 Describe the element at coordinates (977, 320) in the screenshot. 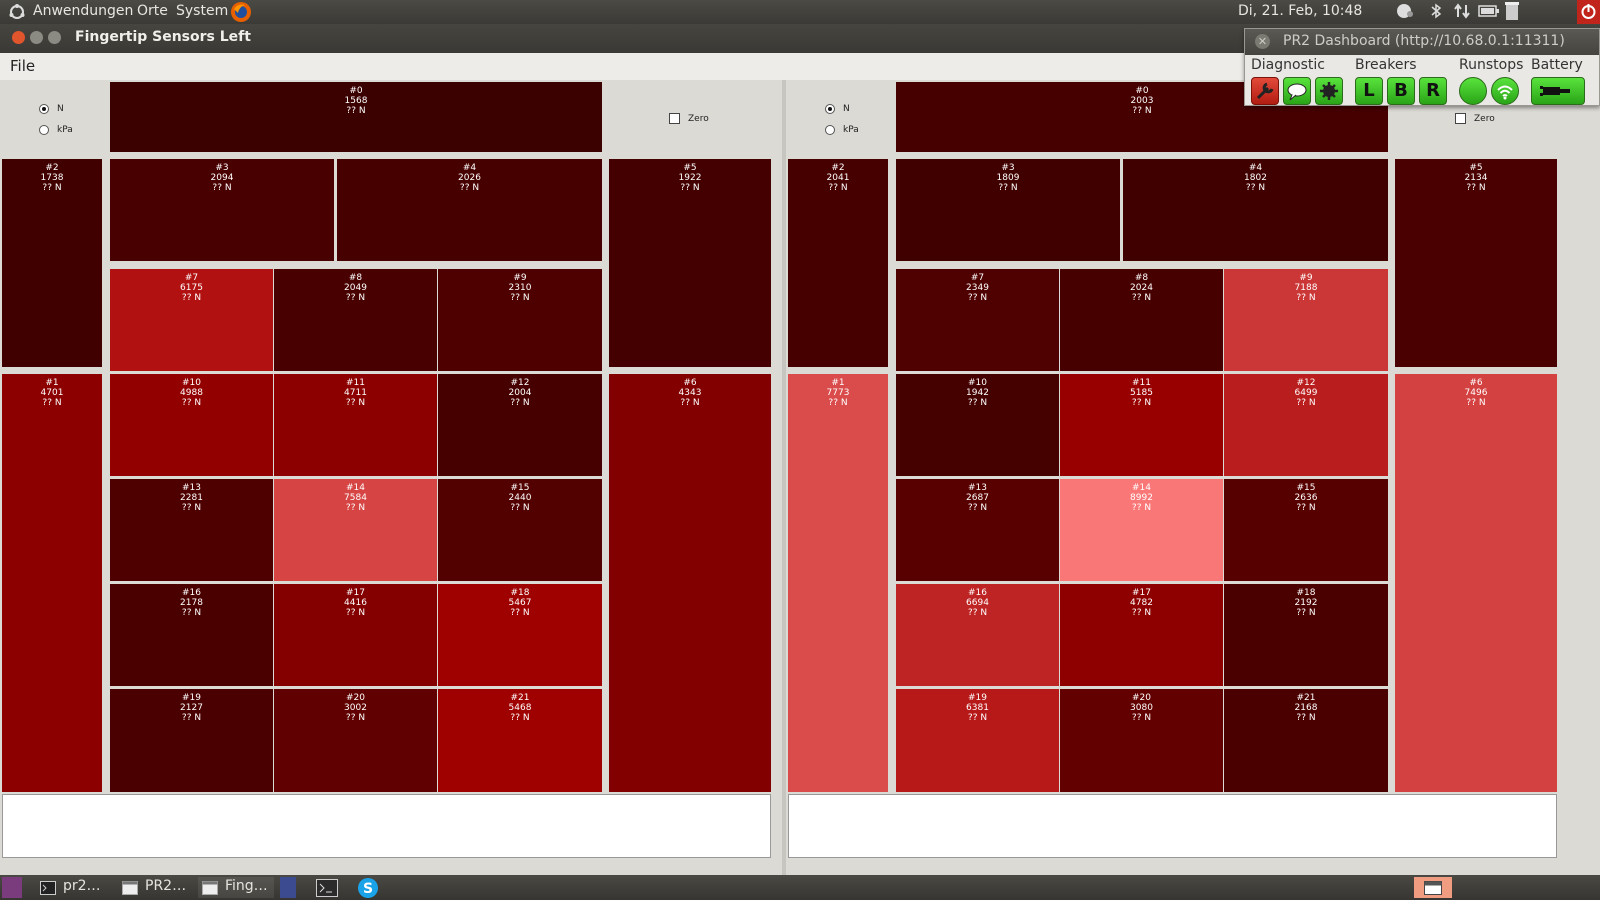

I see `right-sensor-7: #7 2349?? N` at that location.